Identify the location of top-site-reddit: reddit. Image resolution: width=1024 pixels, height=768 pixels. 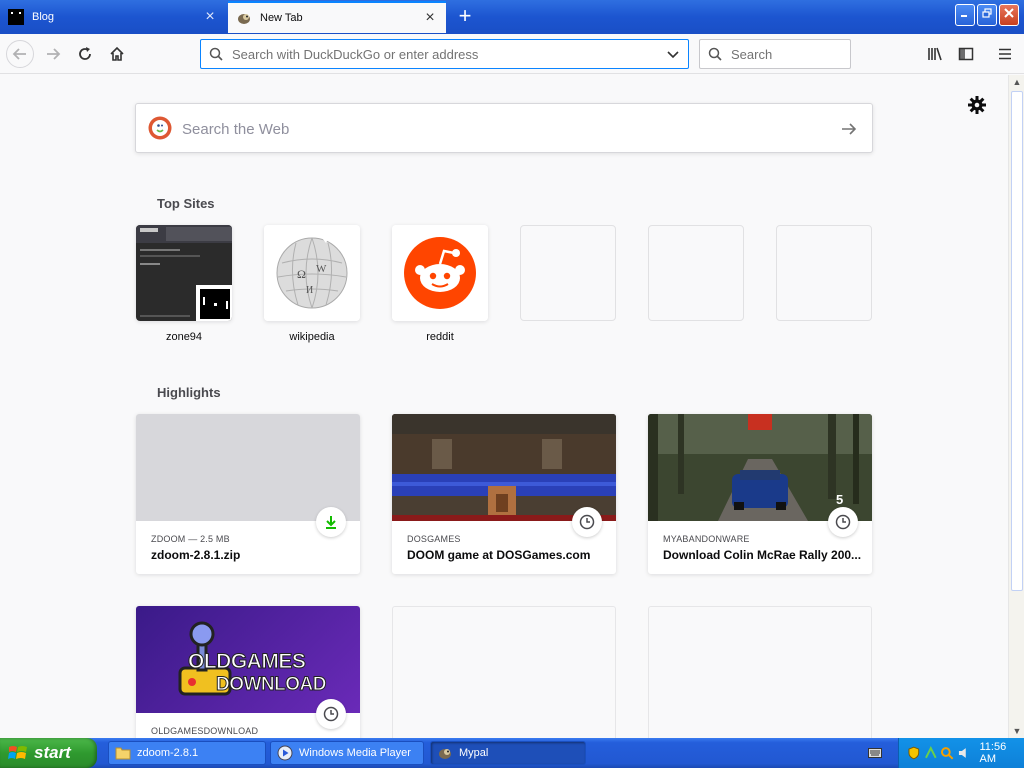
(440, 284).